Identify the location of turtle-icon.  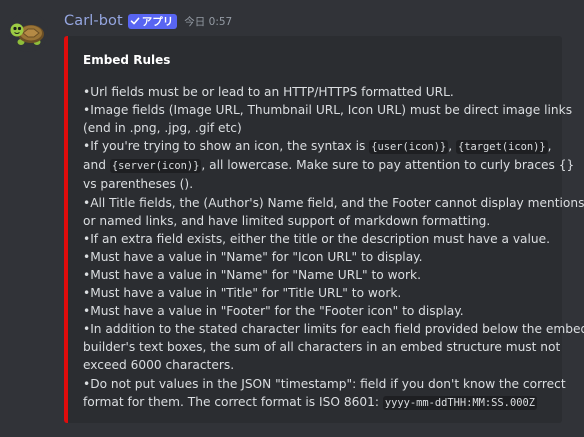
(28, 32).